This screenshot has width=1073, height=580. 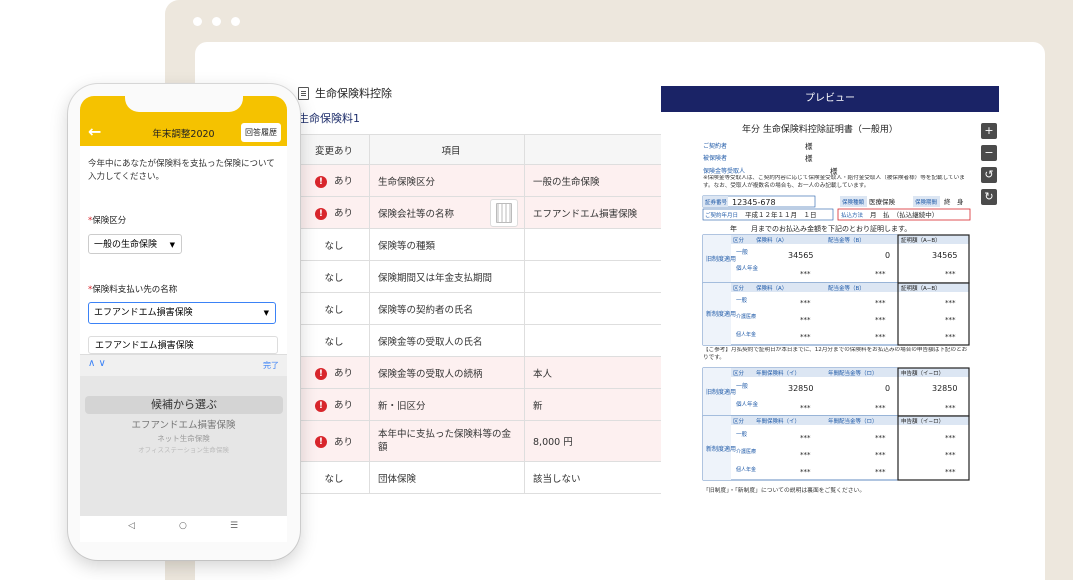 I want to click on cert-label: 申告額（イ−ロ）, so click(x=922, y=373).